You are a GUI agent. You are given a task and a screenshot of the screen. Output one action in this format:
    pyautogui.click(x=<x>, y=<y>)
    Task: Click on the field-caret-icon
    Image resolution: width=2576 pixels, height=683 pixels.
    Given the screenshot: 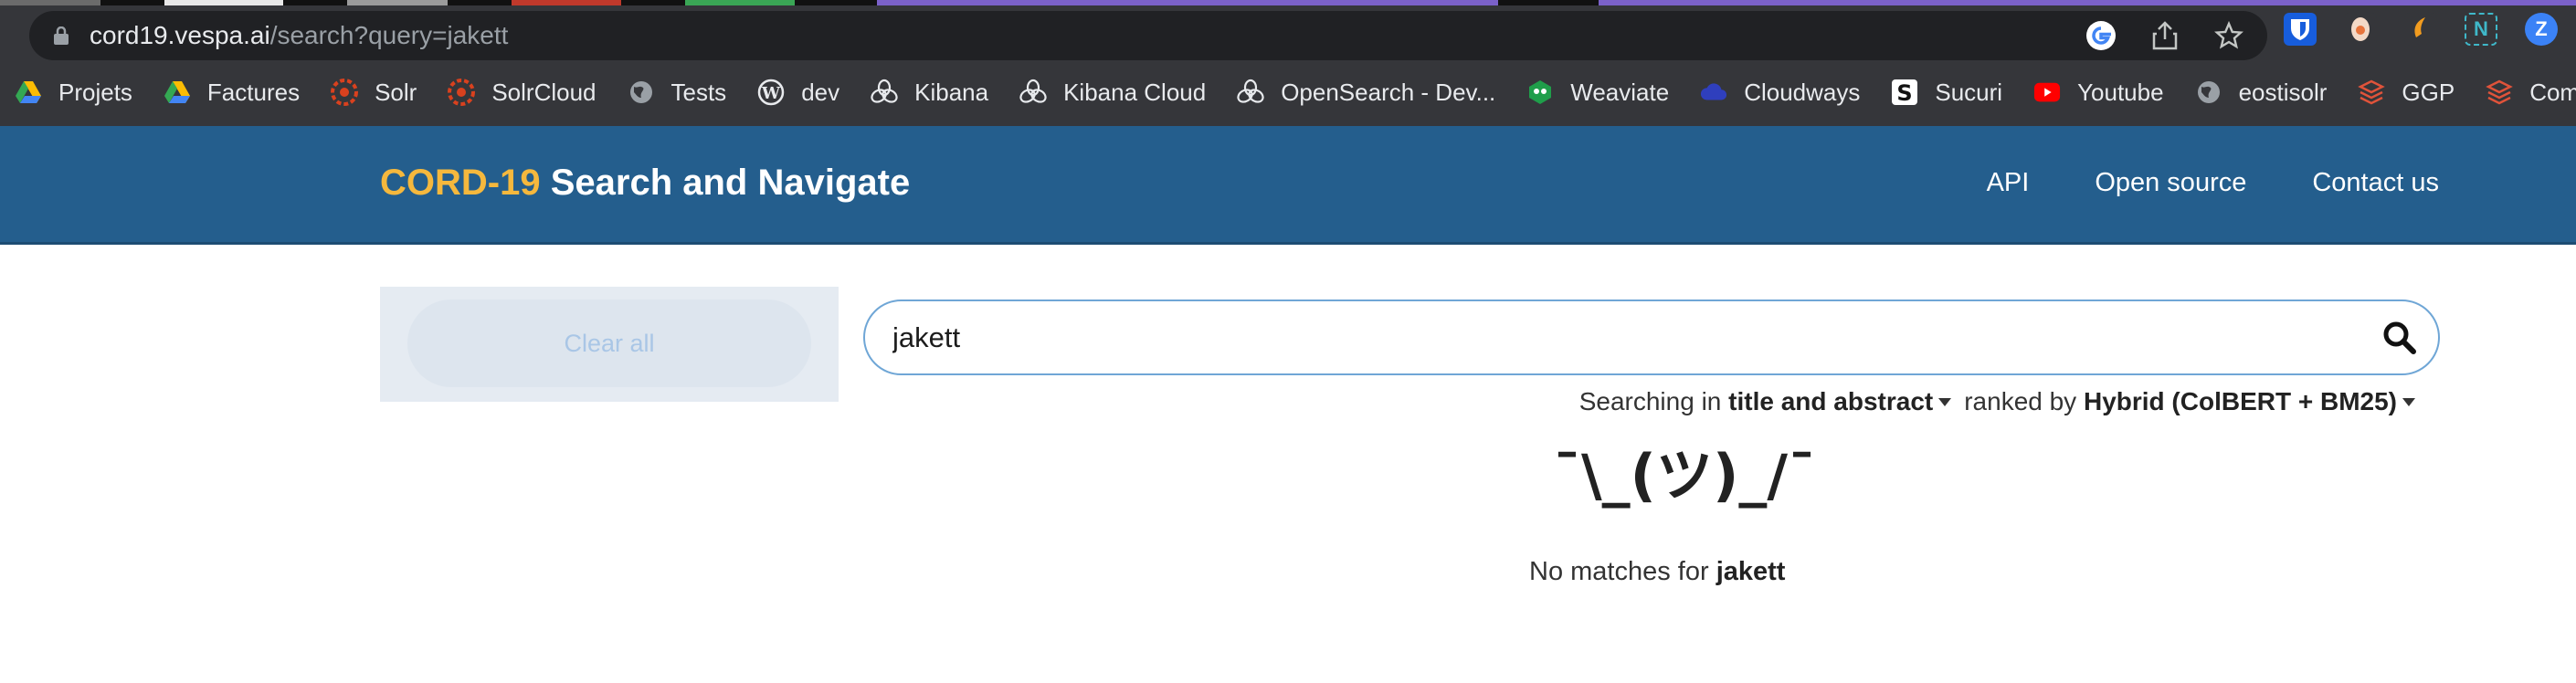 What is the action you would take?
    pyautogui.click(x=1945, y=401)
    